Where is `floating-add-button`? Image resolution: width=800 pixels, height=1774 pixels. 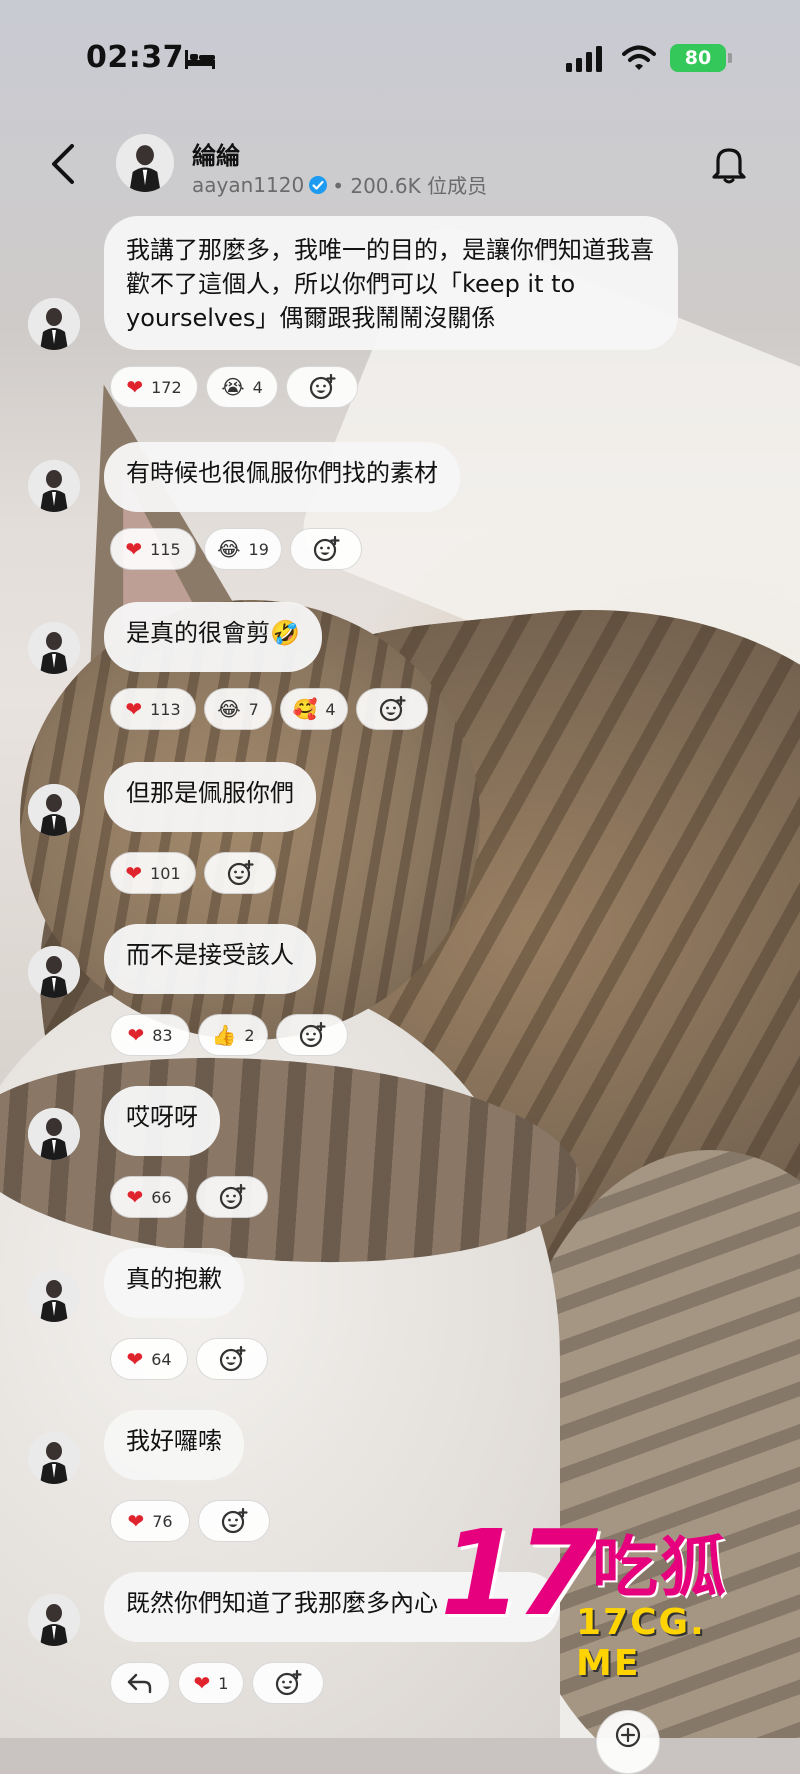 floating-add-button is located at coordinates (628, 1742).